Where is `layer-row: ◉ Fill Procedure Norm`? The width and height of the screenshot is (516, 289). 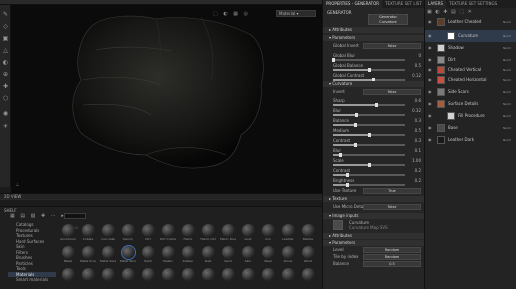 layer-row: ◉ Fill Procedure Norm is located at coordinates (470, 116).